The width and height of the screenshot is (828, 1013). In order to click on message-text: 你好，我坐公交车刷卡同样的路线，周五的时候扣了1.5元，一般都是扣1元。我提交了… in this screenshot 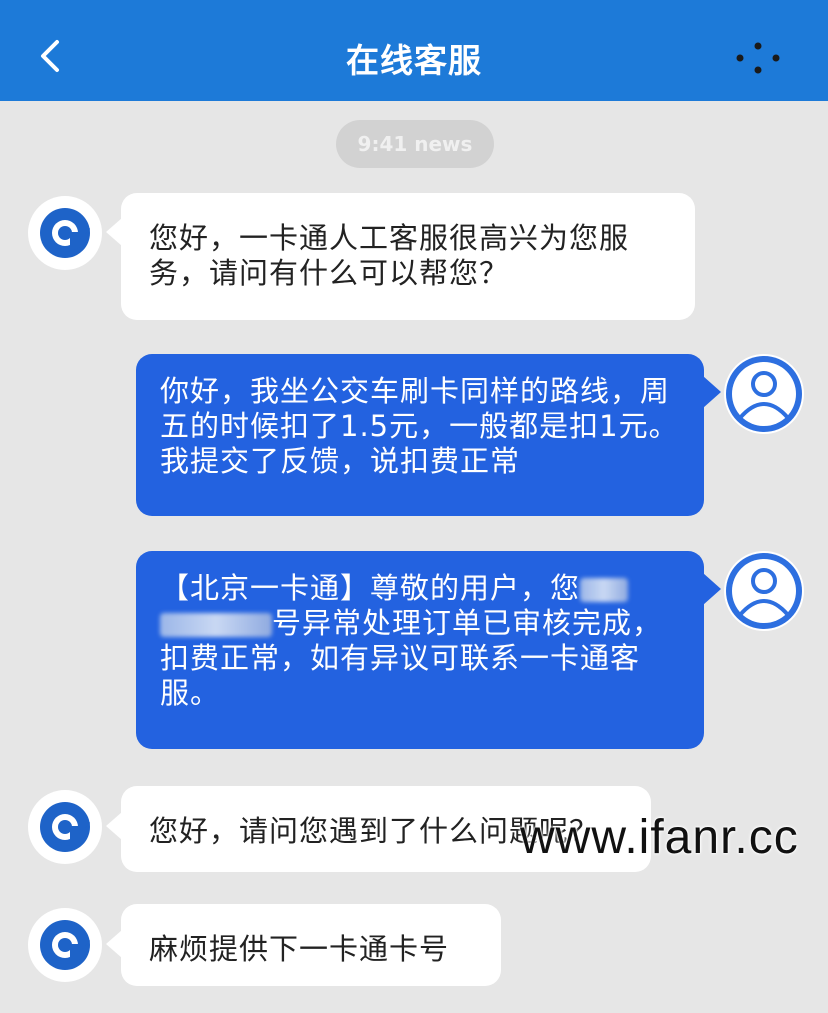, I will do `click(419, 426)`.